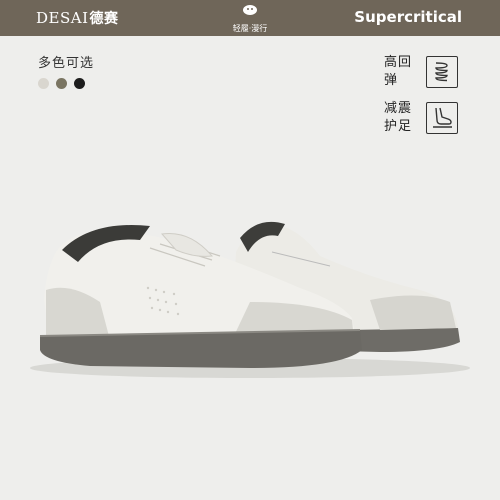 The height and width of the screenshot is (500, 500). What do you see at coordinates (424, 122) in the screenshot?
I see `feature-cushion: 减震护足` at bounding box center [424, 122].